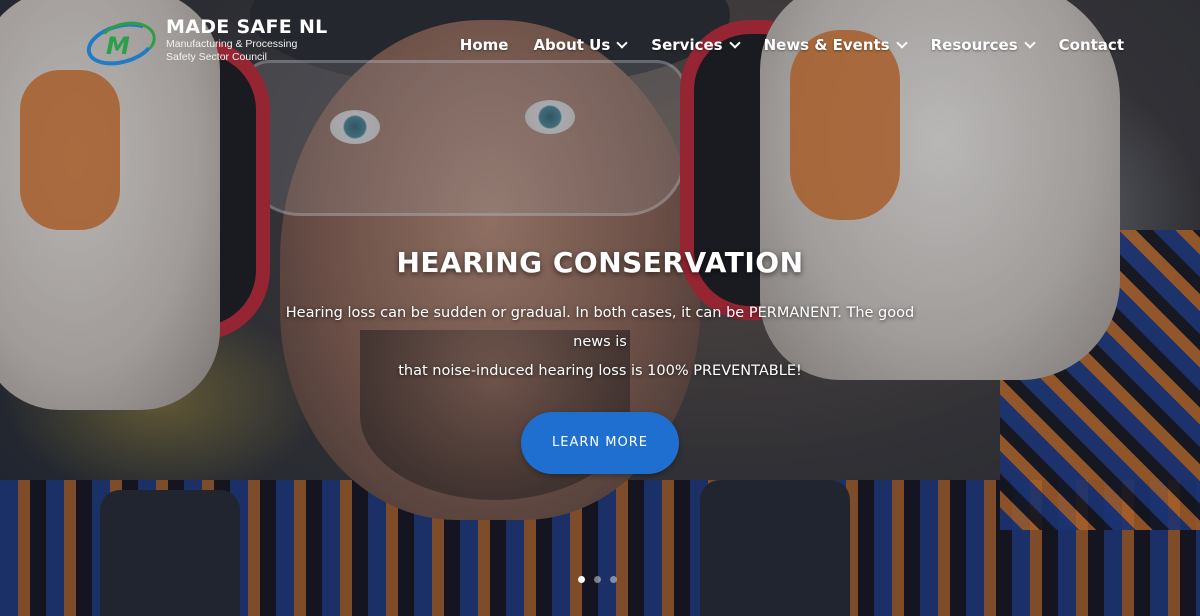  I want to click on nav-item-resources: Resources, so click(983, 45).